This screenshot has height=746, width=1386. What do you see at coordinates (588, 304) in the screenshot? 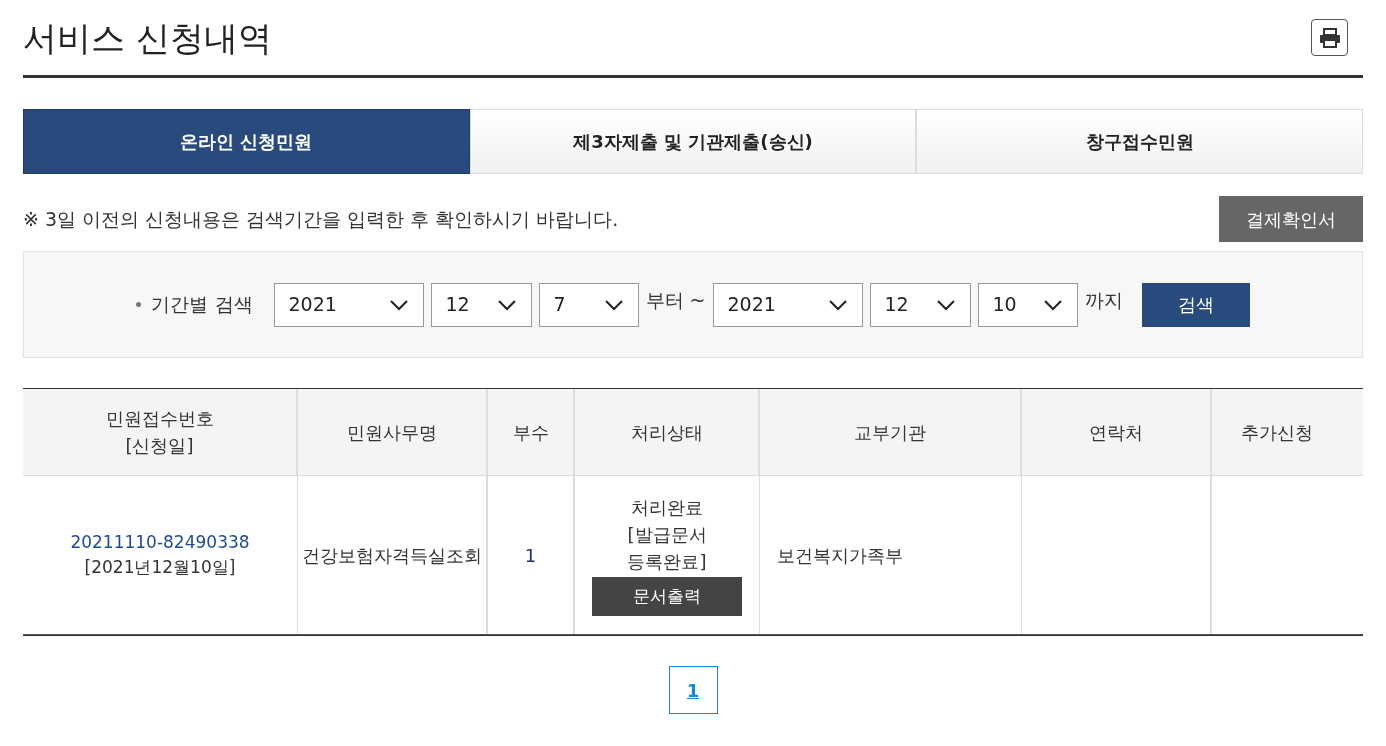
I see `dropdown-field: 7` at bounding box center [588, 304].